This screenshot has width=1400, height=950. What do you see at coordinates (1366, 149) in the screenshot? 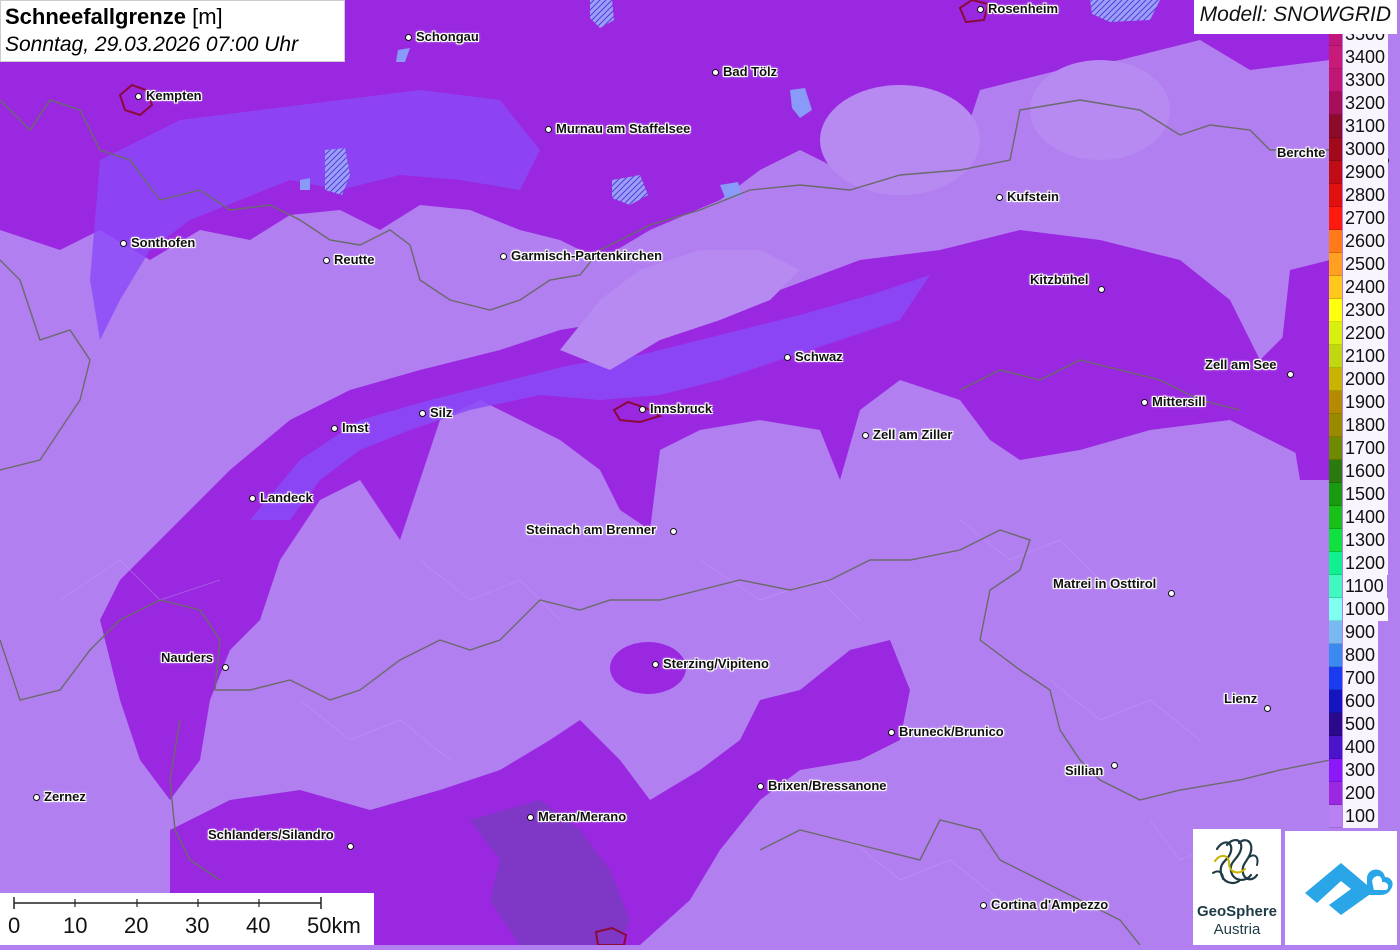
I see `legend-label: 3000` at bounding box center [1366, 149].